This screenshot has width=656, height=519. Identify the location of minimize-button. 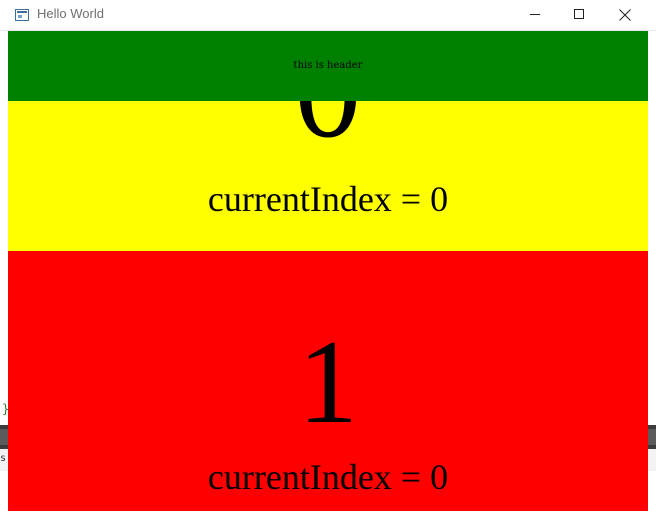
(535, 15).